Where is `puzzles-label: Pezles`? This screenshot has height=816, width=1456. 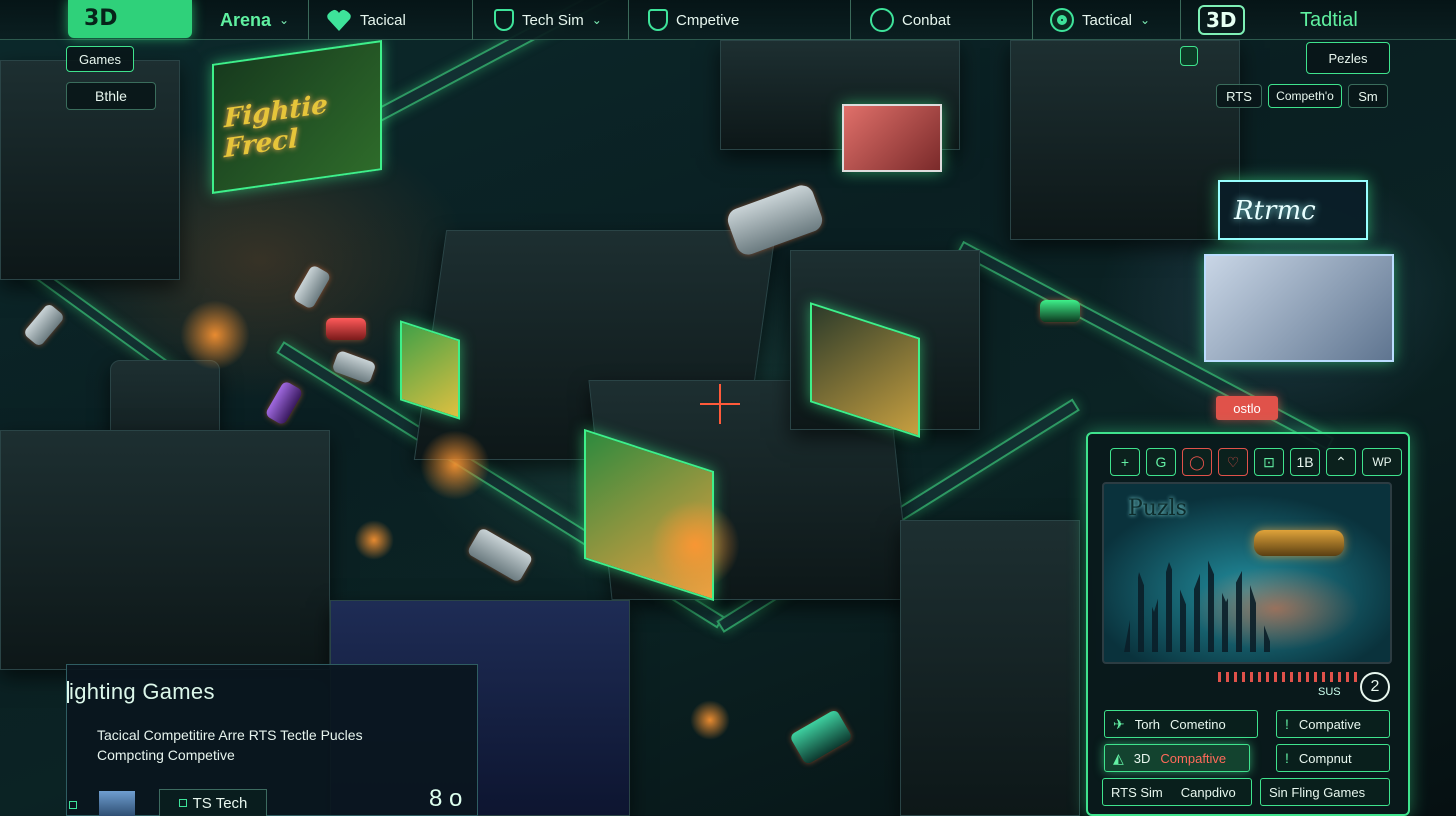 puzzles-label: Pezles is located at coordinates (1348, 58).